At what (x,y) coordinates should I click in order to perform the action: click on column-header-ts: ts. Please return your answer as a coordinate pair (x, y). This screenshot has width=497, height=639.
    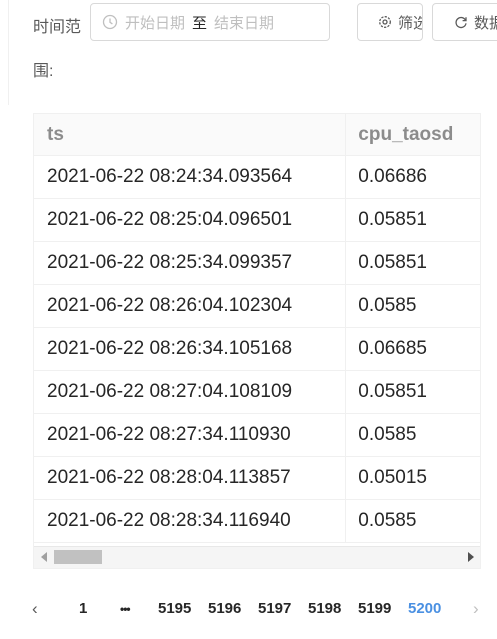
    Looking at the image, I should click on (190, 134).